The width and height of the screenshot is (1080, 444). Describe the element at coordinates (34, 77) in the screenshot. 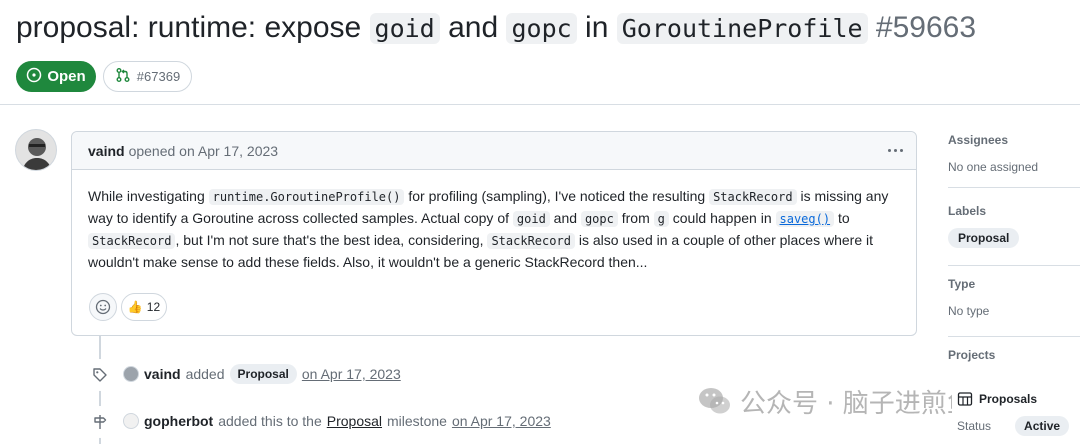

I see `issue-open-icon` at that location.